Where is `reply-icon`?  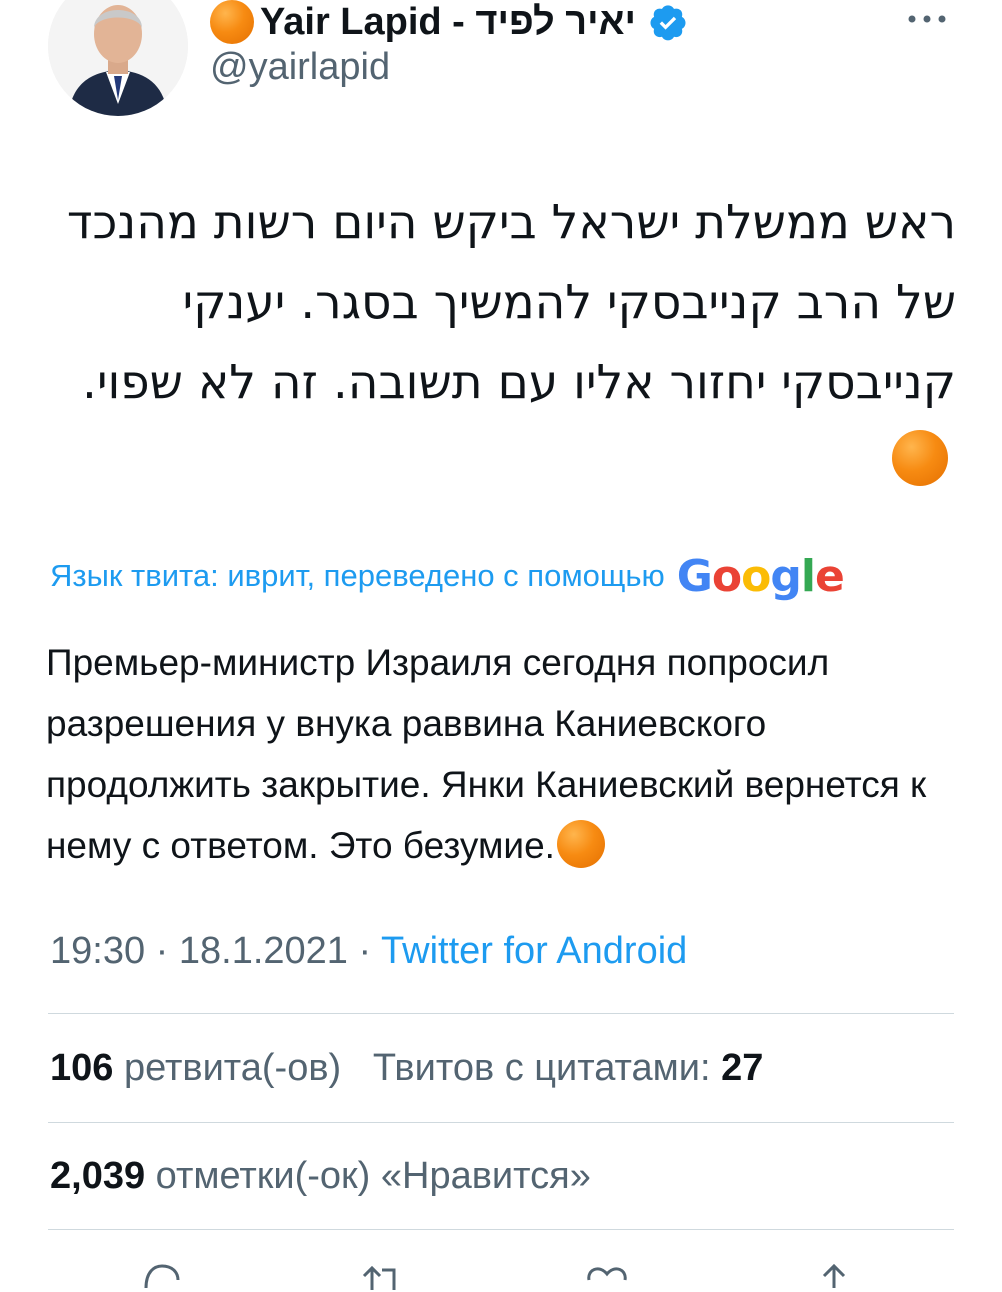
reply-icon is located at coordinates (162, 1277).